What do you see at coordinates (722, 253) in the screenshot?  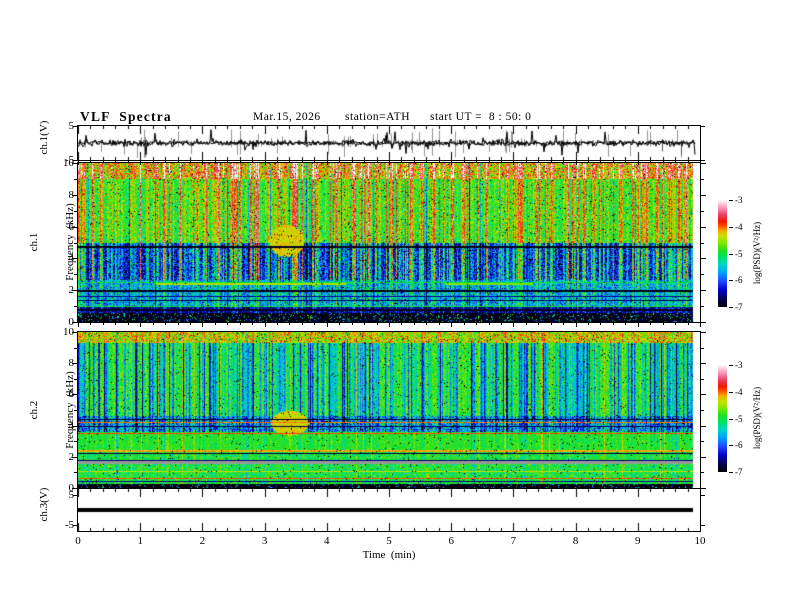 I see `colorbar-ch1` at bounding box center [722, 253].